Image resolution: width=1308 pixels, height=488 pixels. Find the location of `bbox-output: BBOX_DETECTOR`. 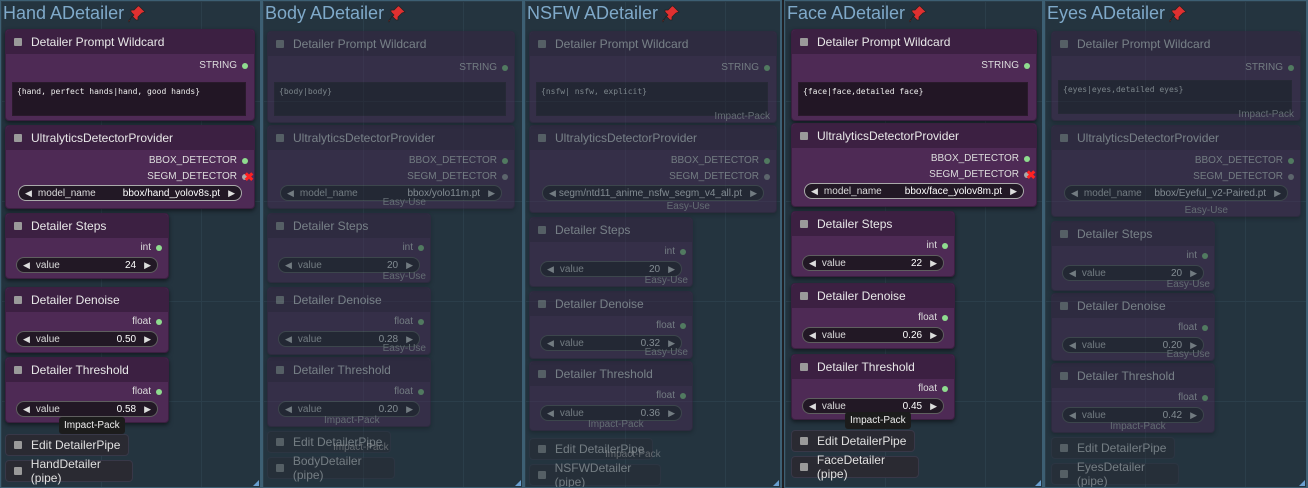

bbox-output: BBOX_DETECTOR is located at coordinates (198, 160).